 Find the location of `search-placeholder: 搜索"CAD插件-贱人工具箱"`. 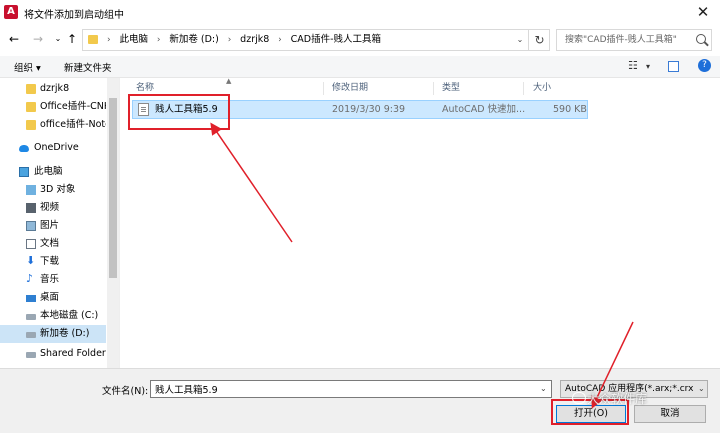

search-placeholder: 搜索"CAD插件-贱人工具箱" is located at coordinates (621, 40).